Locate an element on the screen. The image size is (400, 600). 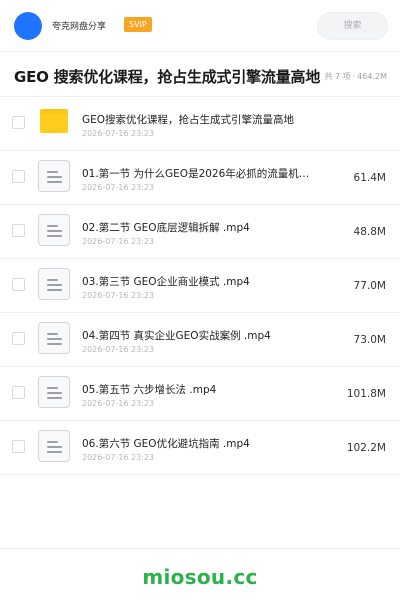
share-name: 夸克网盘分享 is located at coordinates (79, 27).